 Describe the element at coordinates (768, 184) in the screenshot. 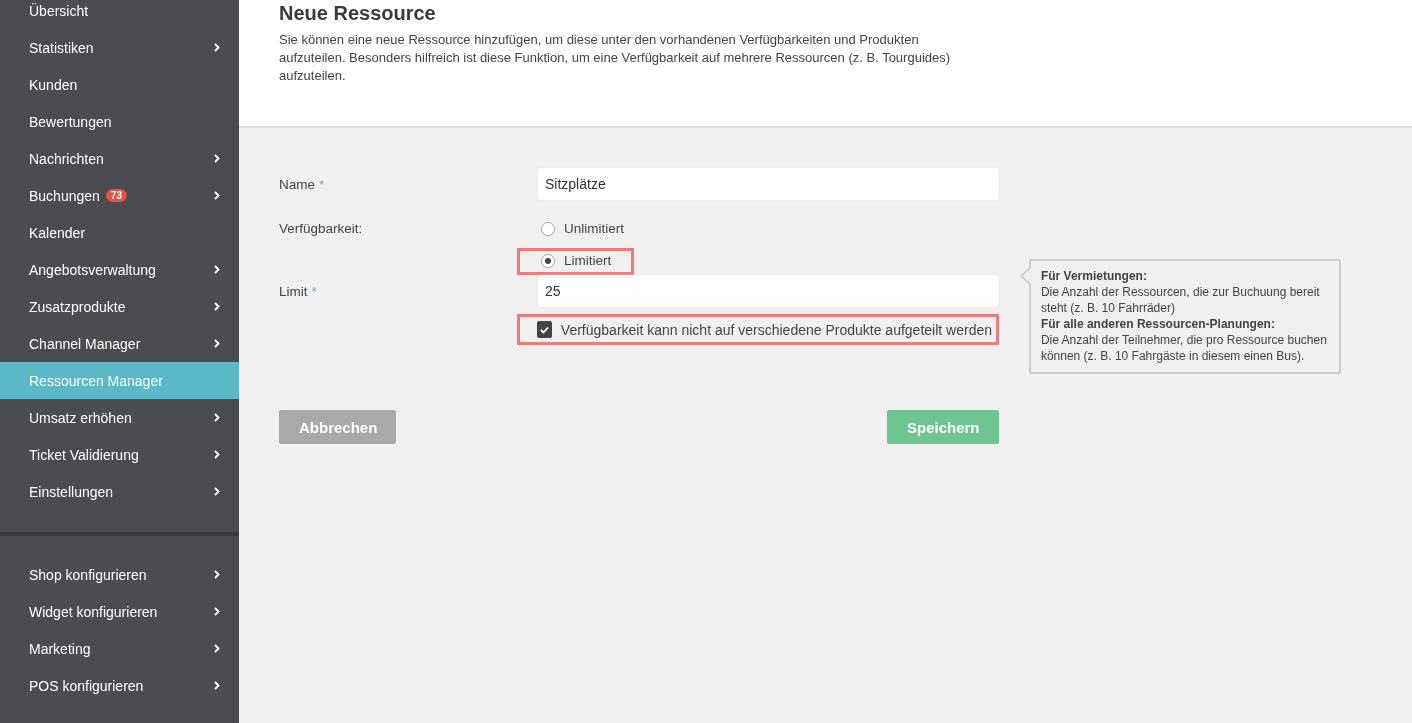

I see `name-field: Sitzplätze` at that location.